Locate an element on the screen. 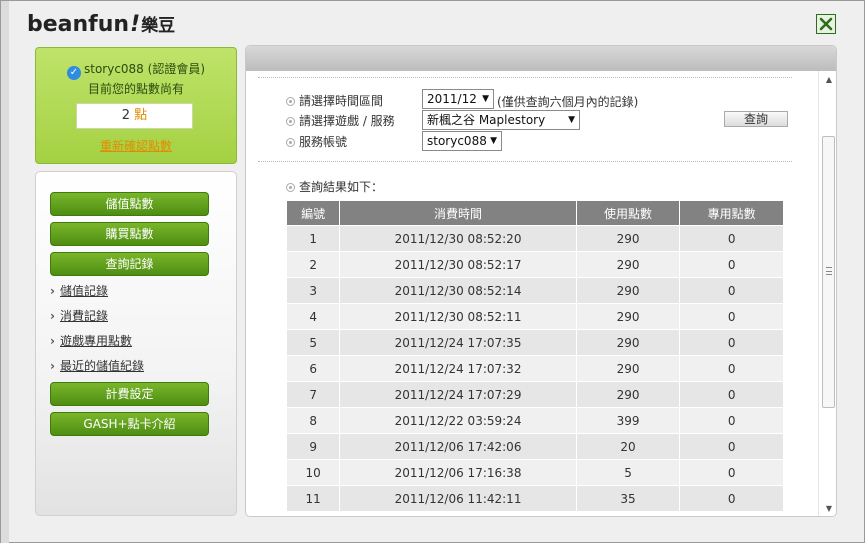 The width and height of the screenshot is (865, 543). table-row: 2 2011/12/30 08:52:17 290 0 is located at coordinates (535, 264).